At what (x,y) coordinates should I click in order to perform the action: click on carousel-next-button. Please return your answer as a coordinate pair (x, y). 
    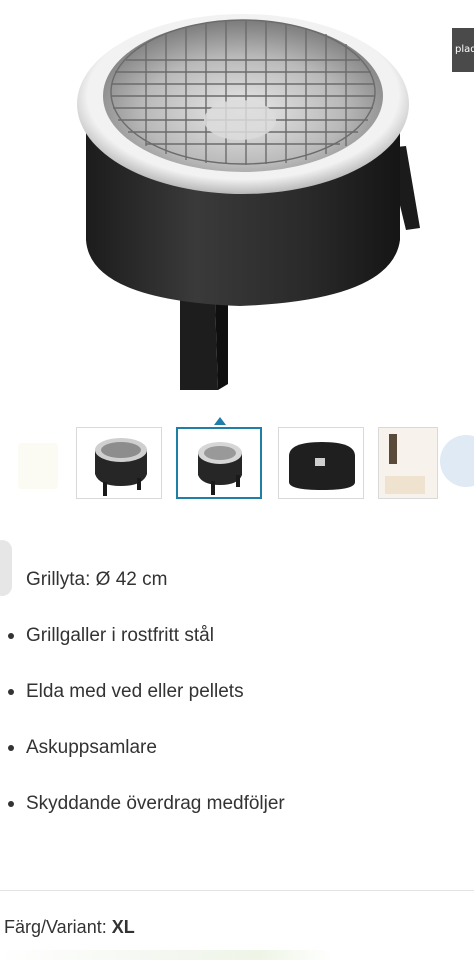
    Looking at the image, I should click on (457, 461).